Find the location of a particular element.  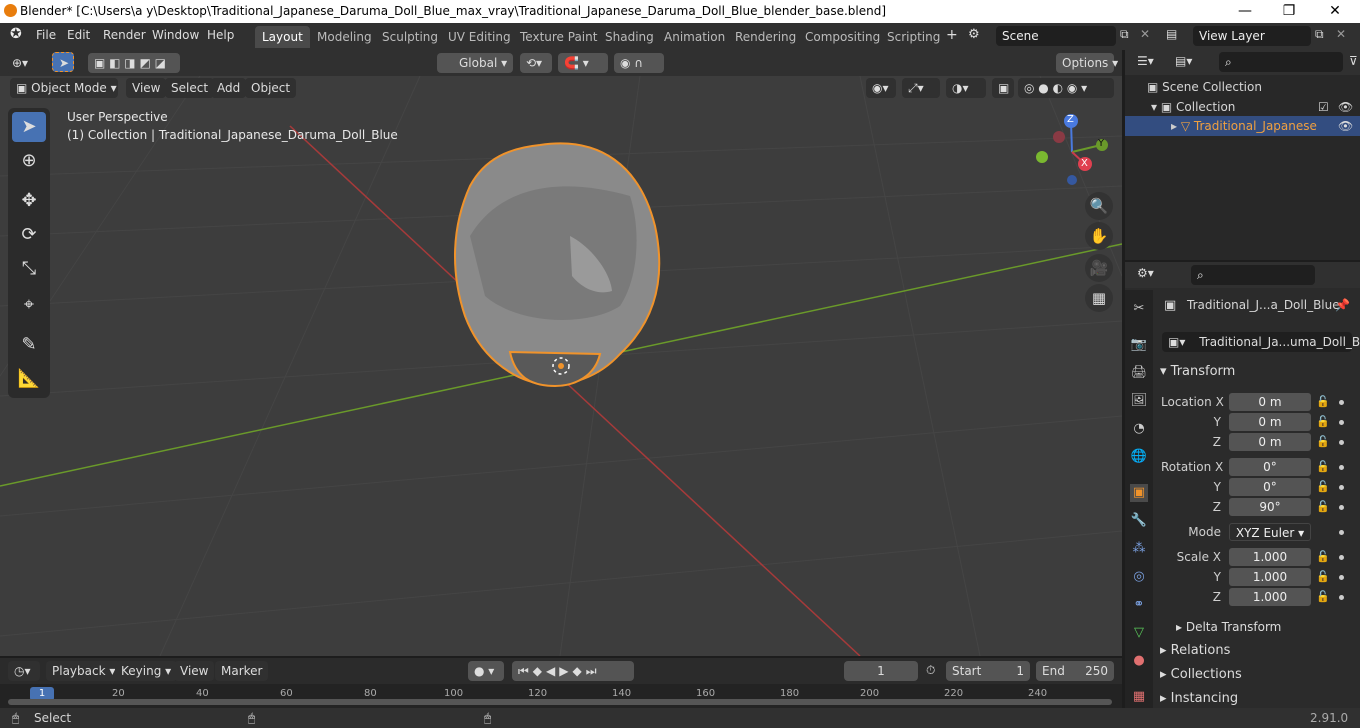

tab-uv-editing: UV Editing is located at coordinates (479, 37).